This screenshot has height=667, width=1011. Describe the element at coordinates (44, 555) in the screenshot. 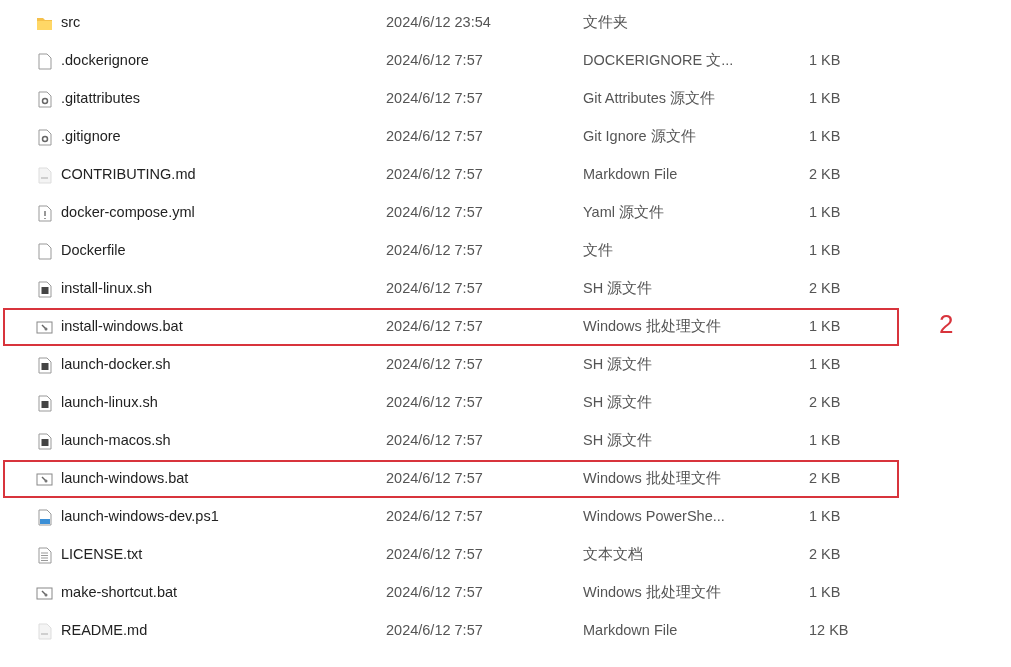

I see `text-file-icon` at that location.